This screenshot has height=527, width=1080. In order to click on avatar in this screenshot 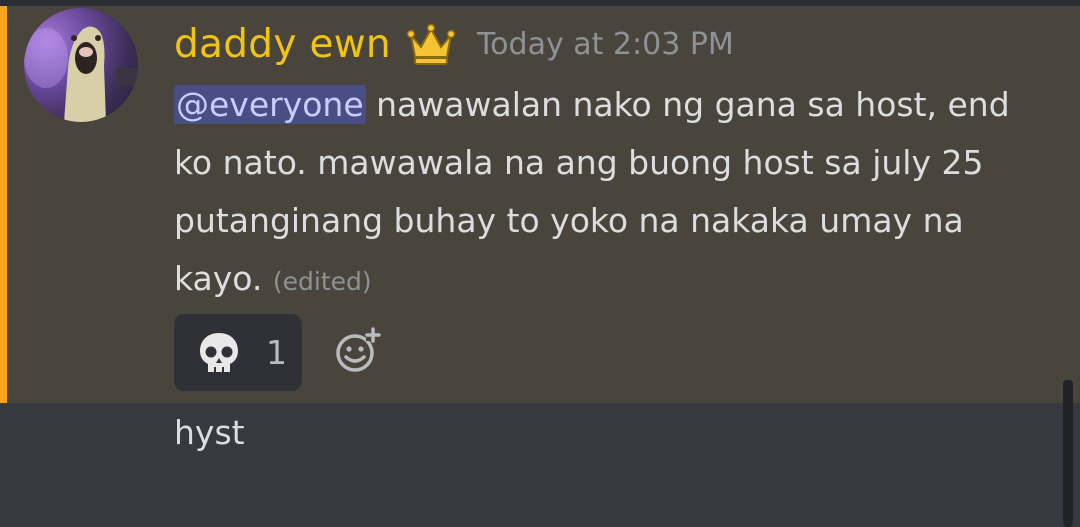, I will do `click(81, 65)`.